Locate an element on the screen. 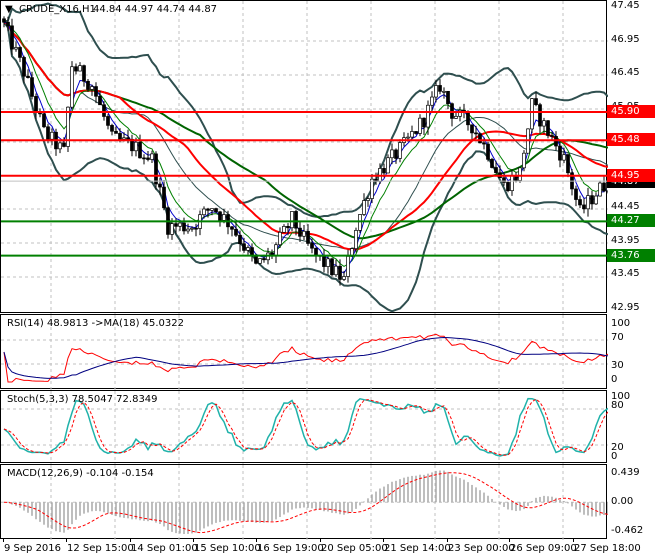 The height and width of the screenshot is (560, 660). level-price-tag: 45.48 is located at coordinates (631, 140).